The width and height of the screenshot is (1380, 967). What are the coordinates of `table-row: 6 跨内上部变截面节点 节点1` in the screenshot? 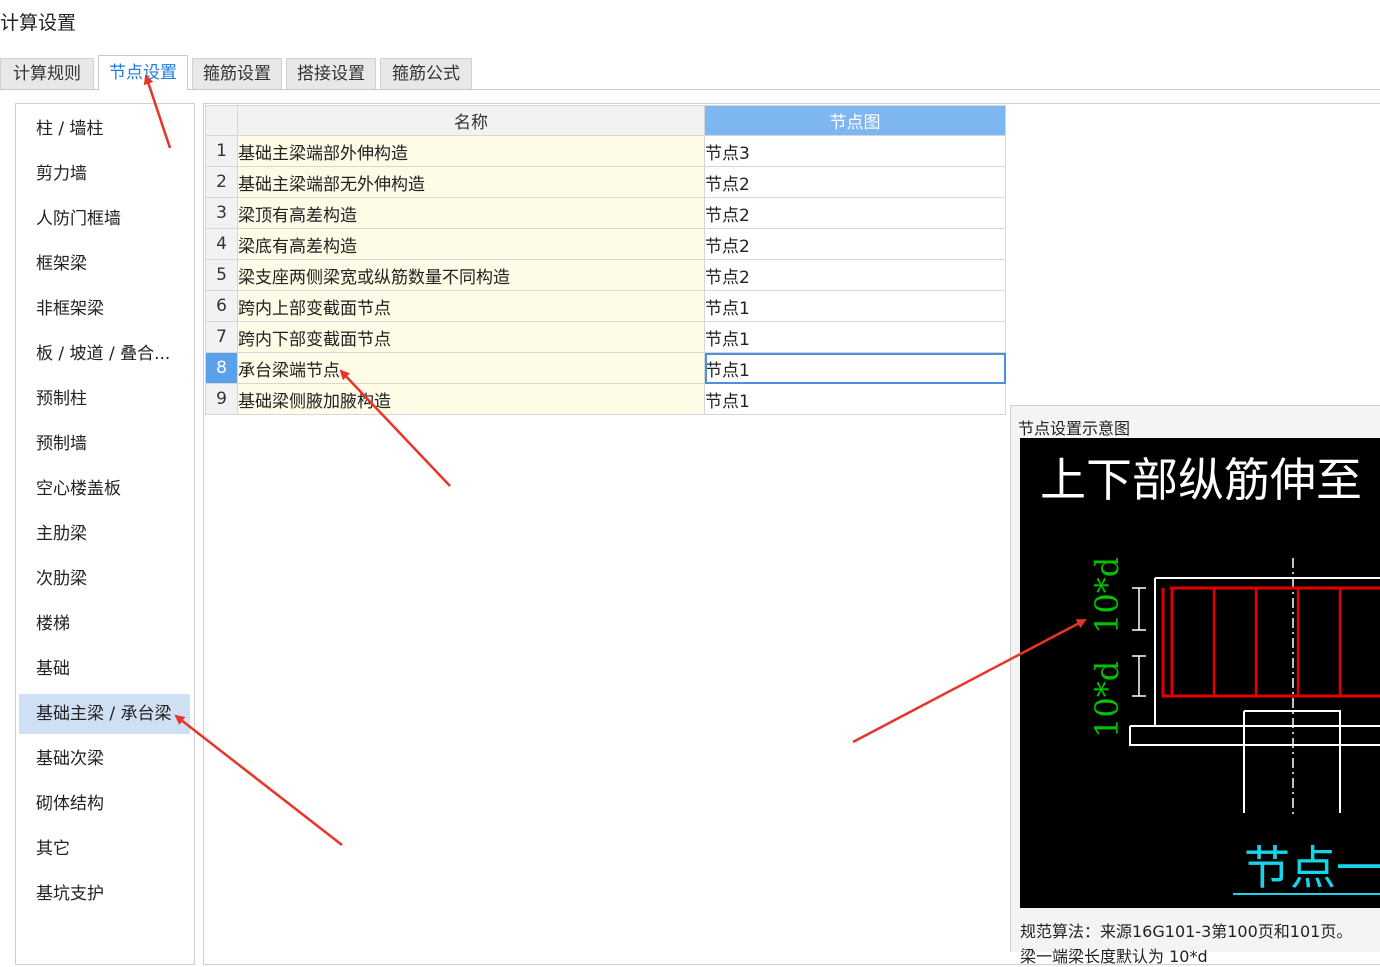 It's located at (605, 306).